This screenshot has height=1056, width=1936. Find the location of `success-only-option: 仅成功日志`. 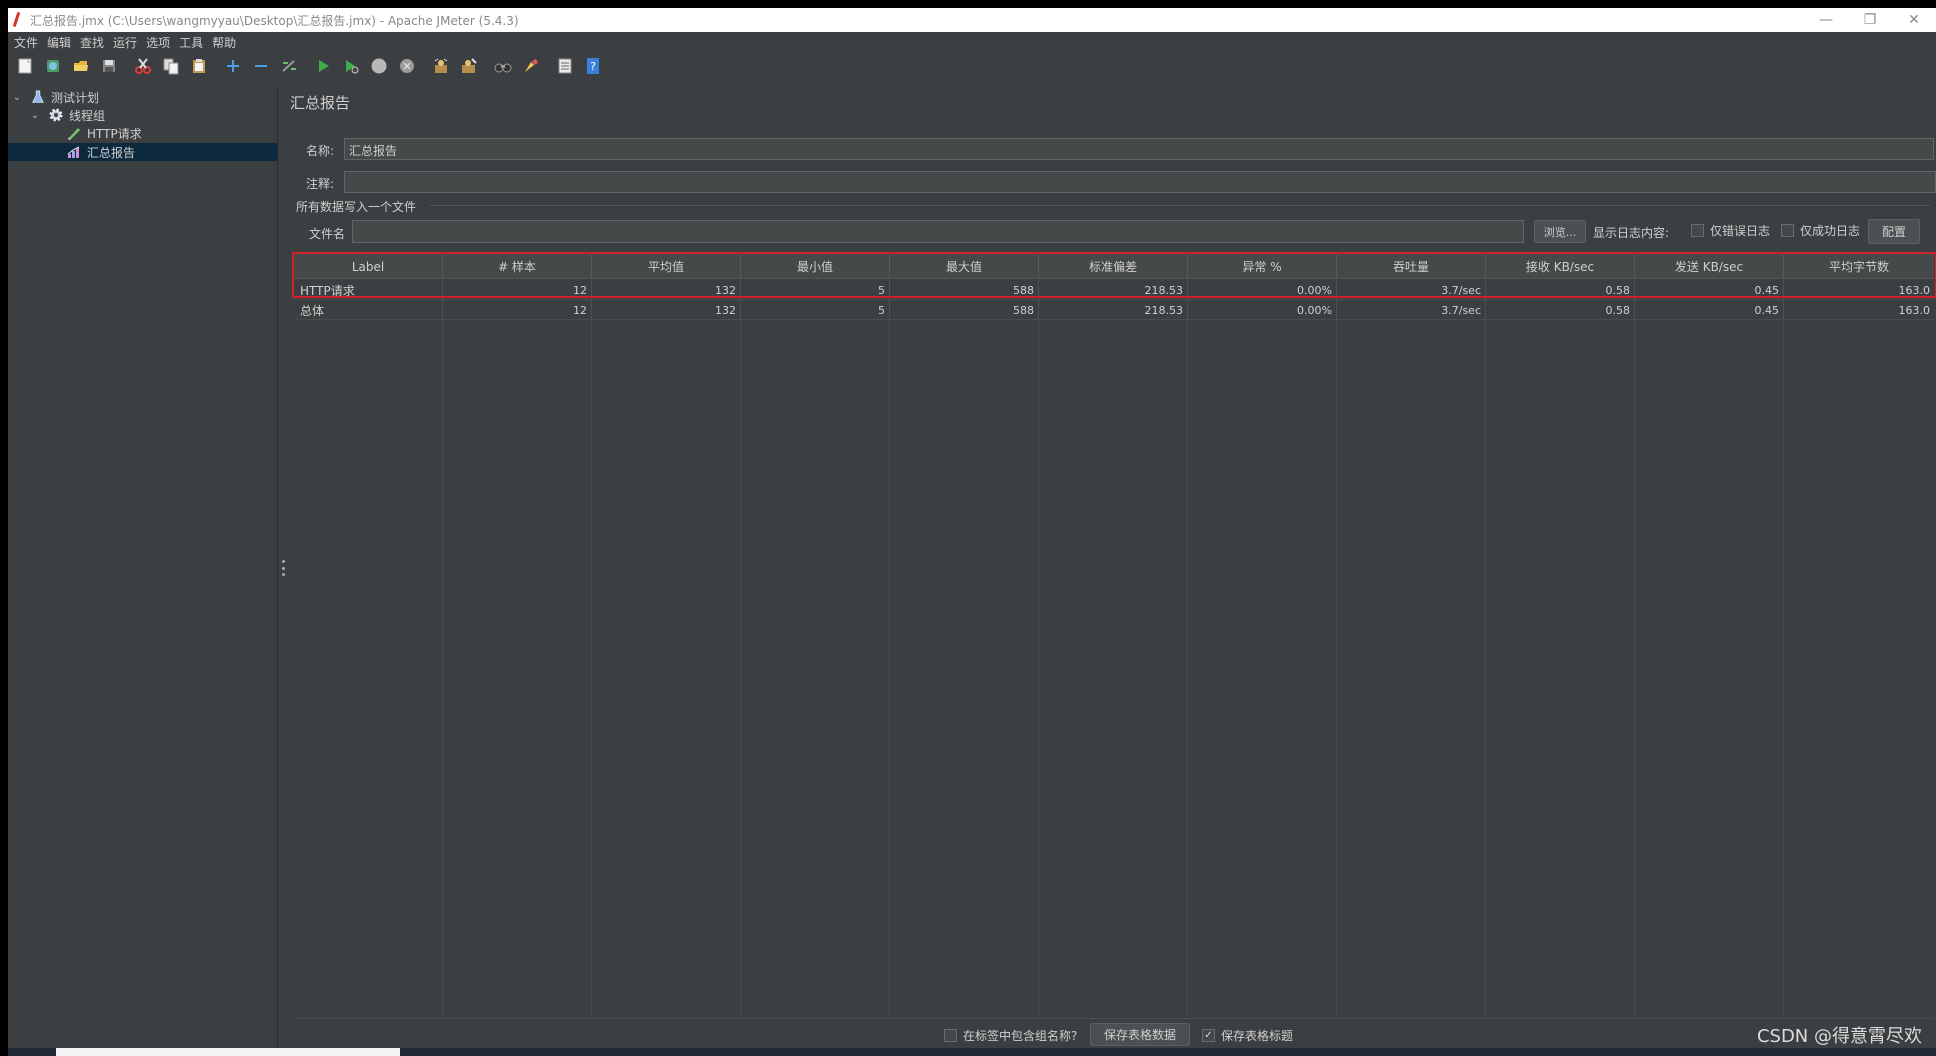

success-only-option: 仅成功日志 is located at coordinates (1820, 230).